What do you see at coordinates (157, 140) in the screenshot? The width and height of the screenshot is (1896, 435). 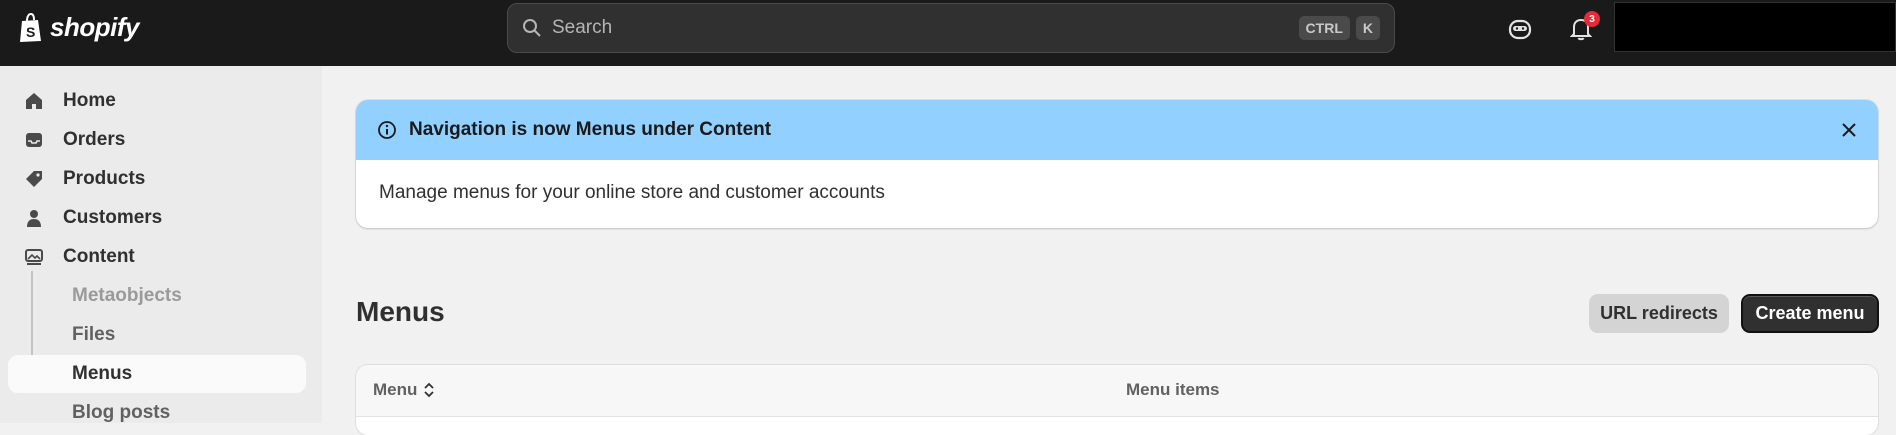 I see `sidebar-item-orders: Orders` at bounding box center [157, 140].